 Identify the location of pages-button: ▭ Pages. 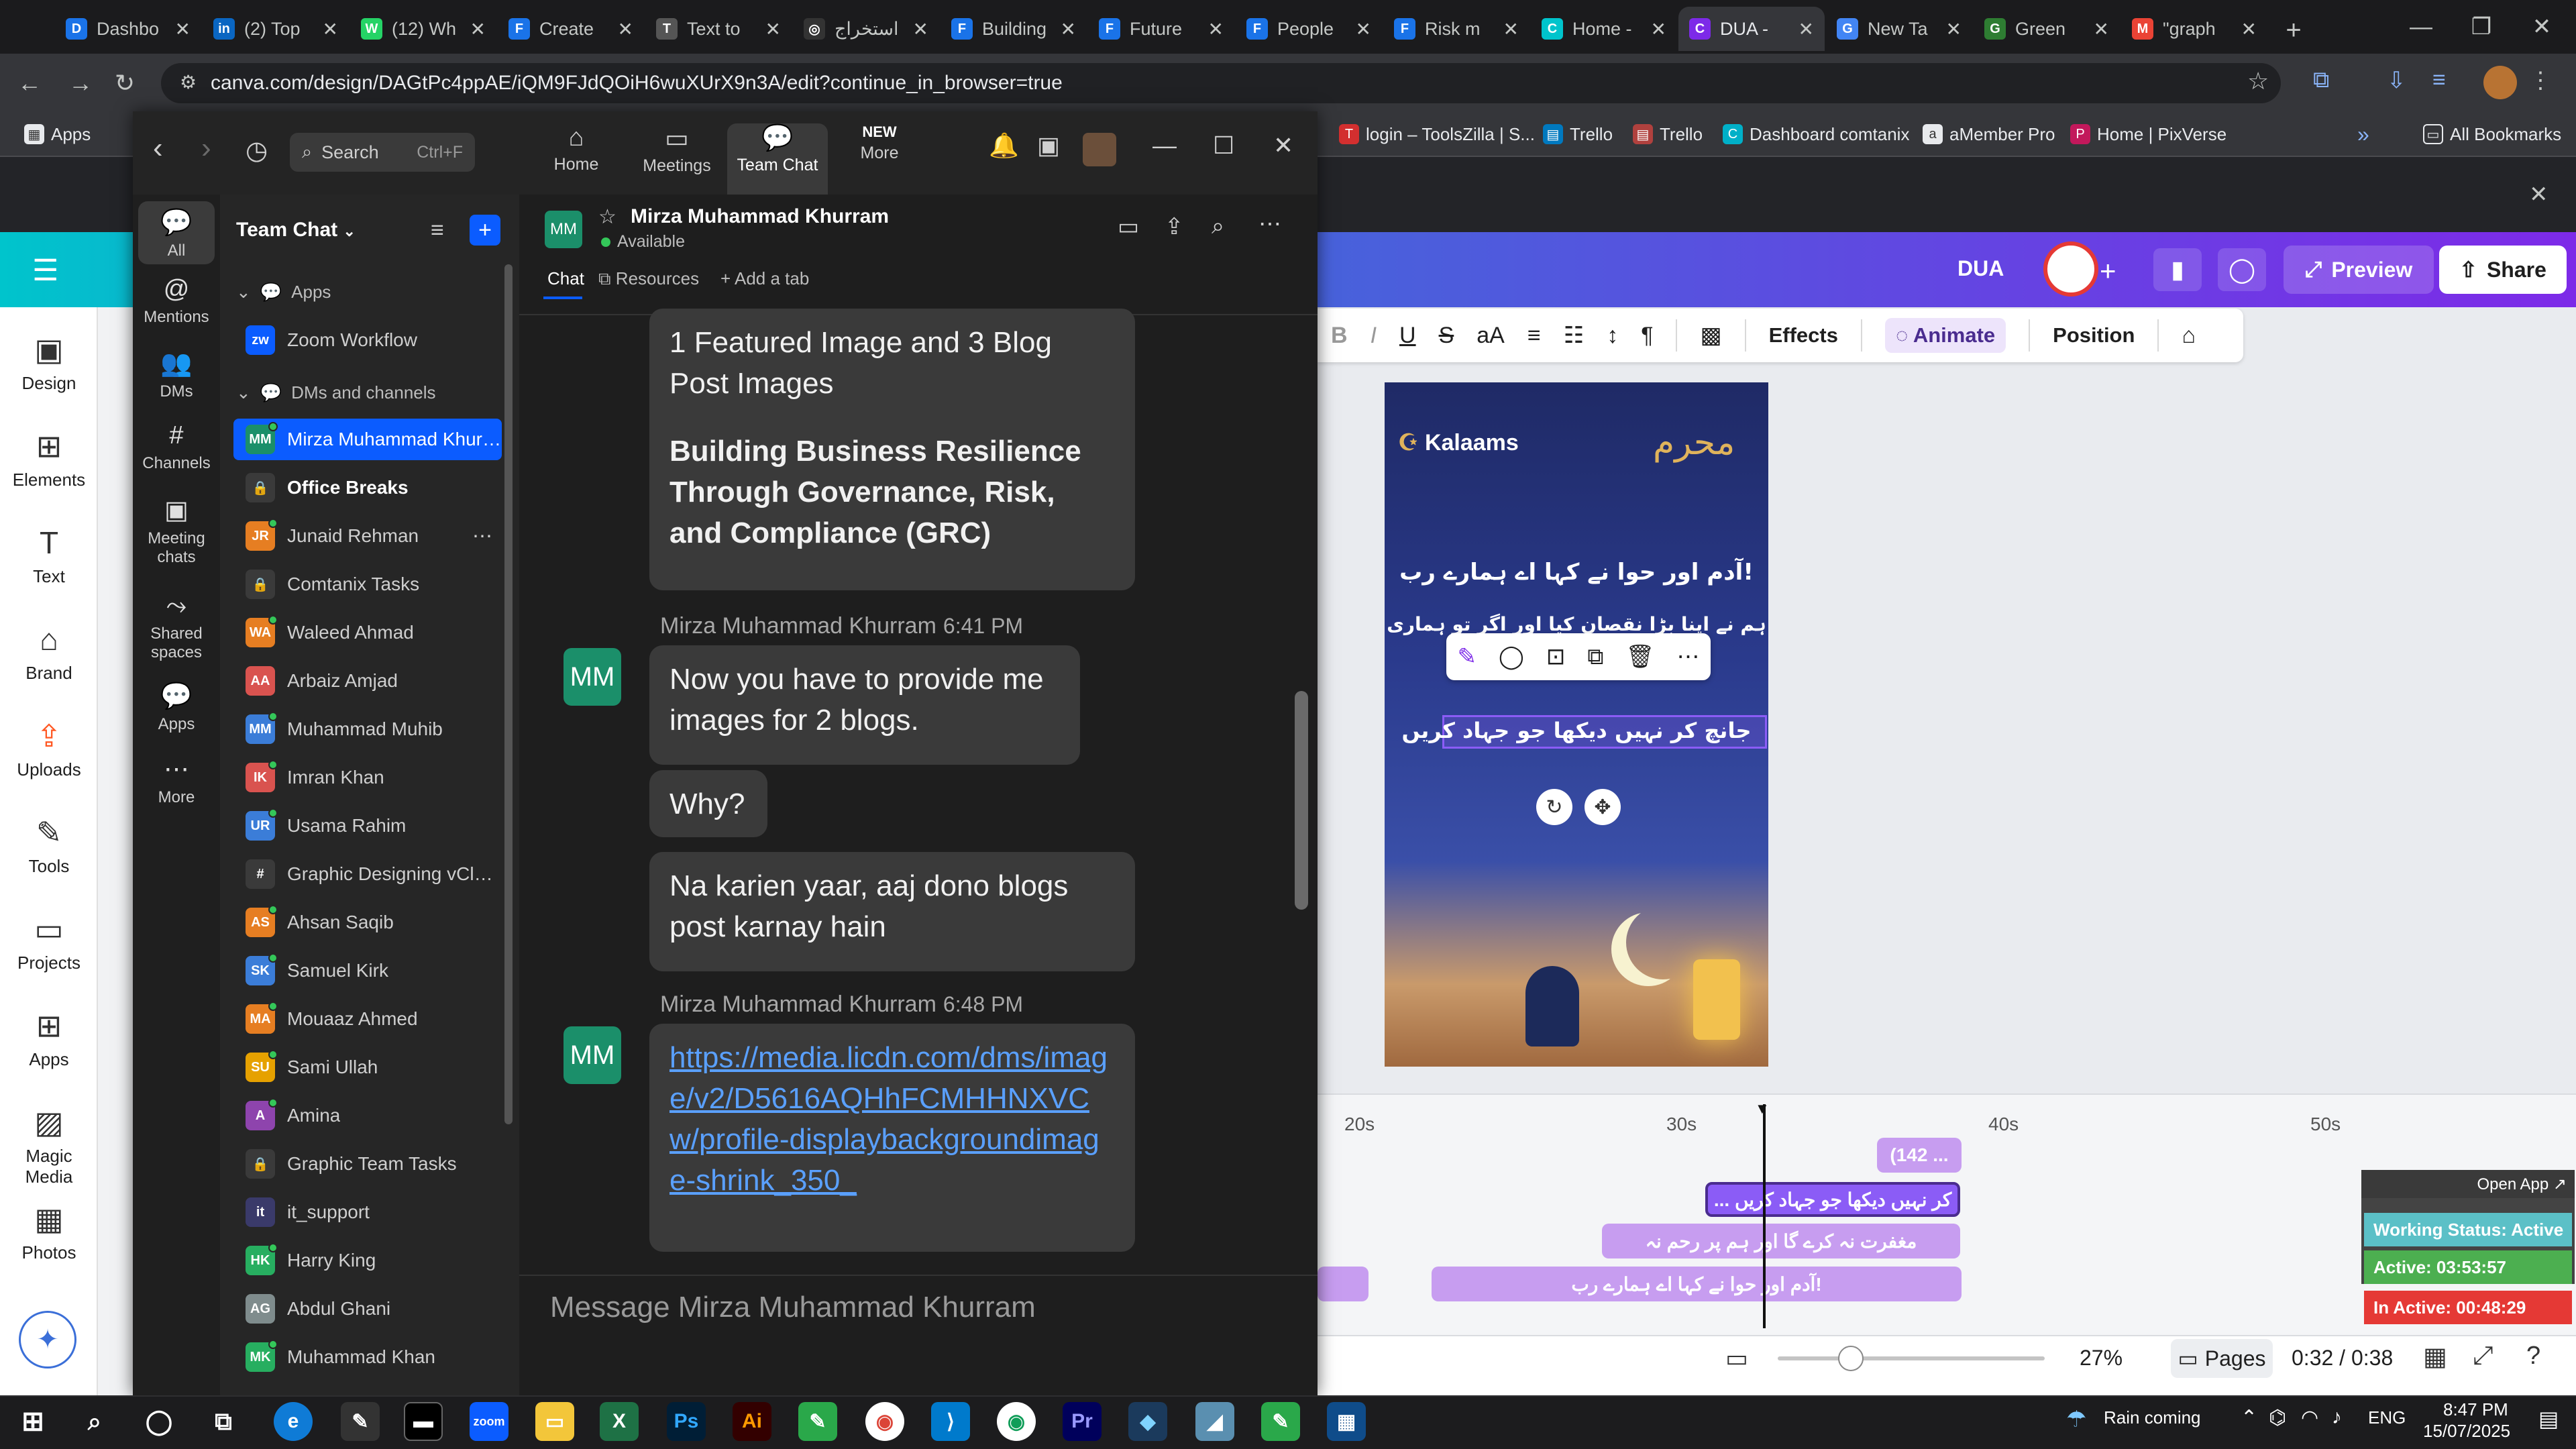
(2222, 1358).